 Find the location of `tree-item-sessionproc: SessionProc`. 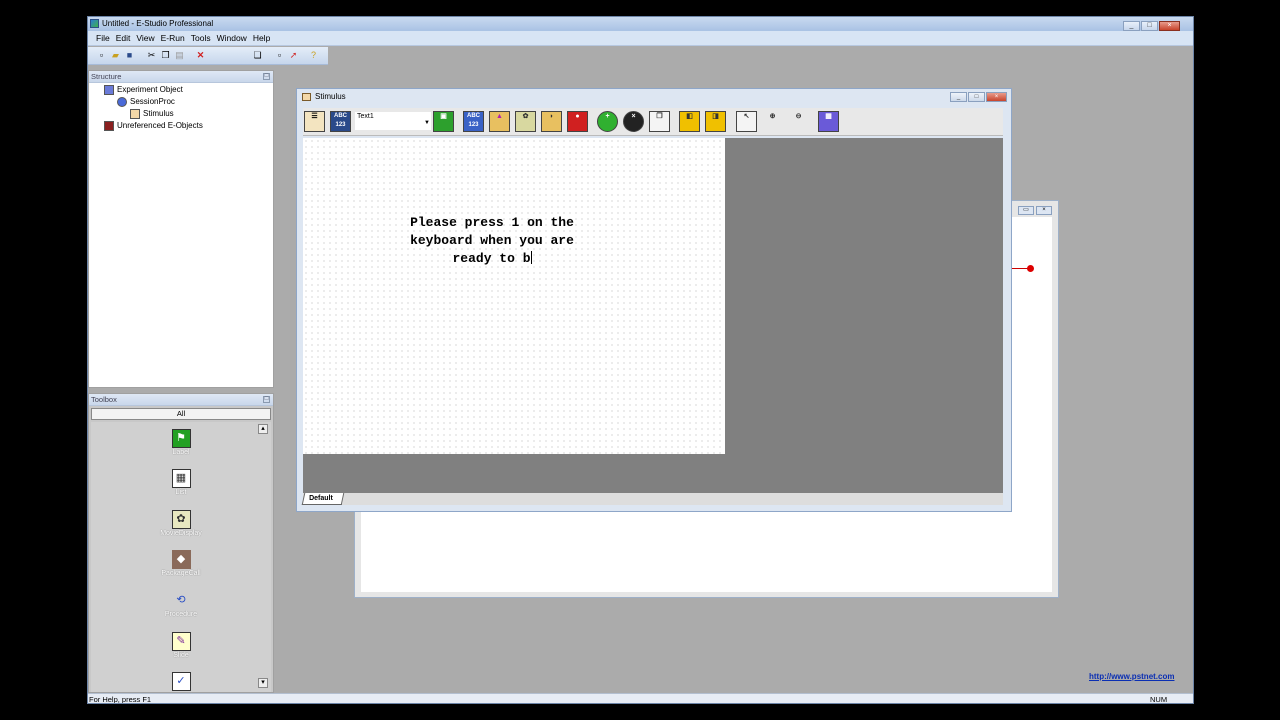

tree-item-sessionproc: SessionProc is located at coordinates (146, 102).